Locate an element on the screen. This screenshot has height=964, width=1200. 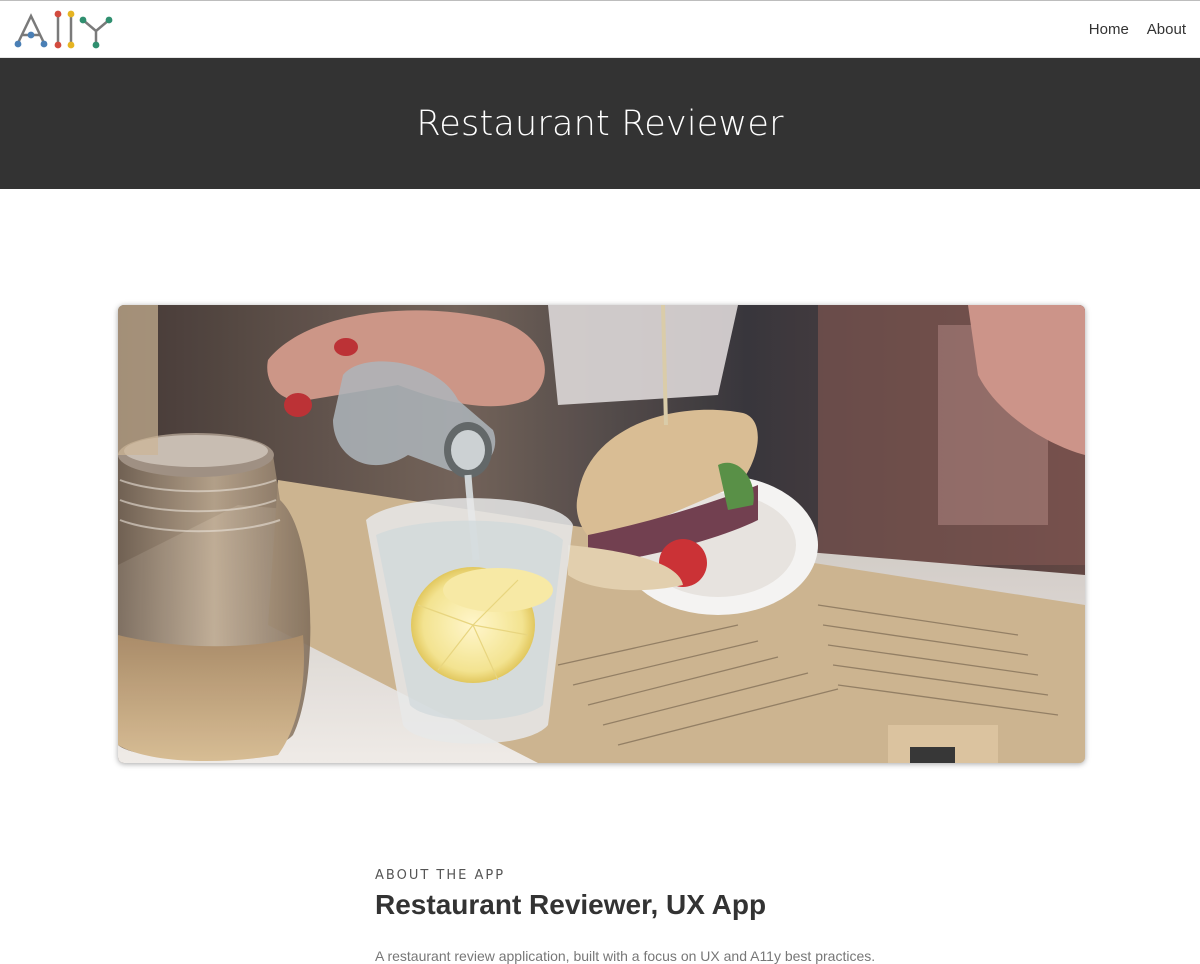
main-nav: Home About is located at coordinates (1137, 29).